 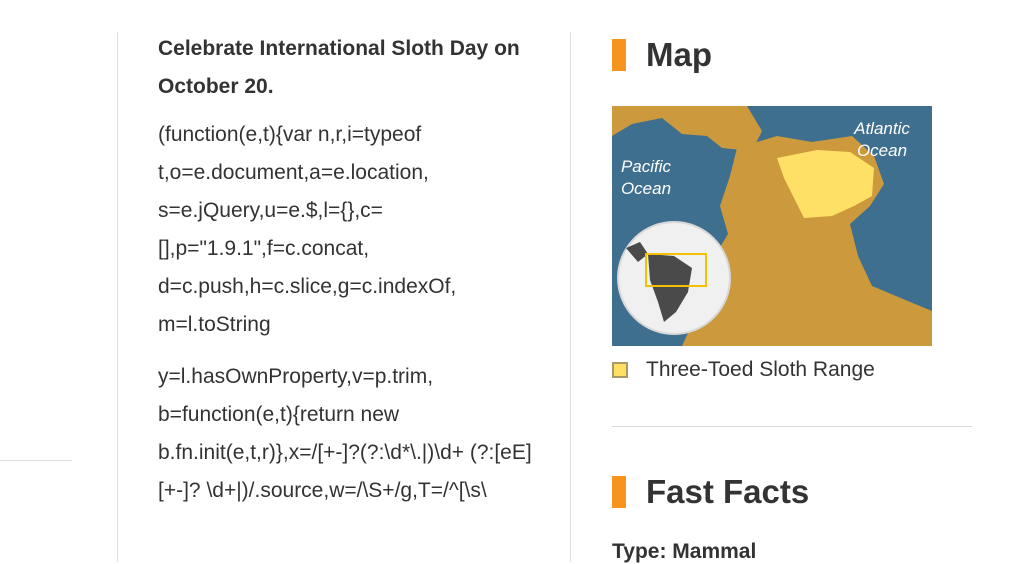 What do you see at coordinates (646, 188) in the screenshot?
I see `label-pacific-line2: Ocean` at bounding box center [646, 188].